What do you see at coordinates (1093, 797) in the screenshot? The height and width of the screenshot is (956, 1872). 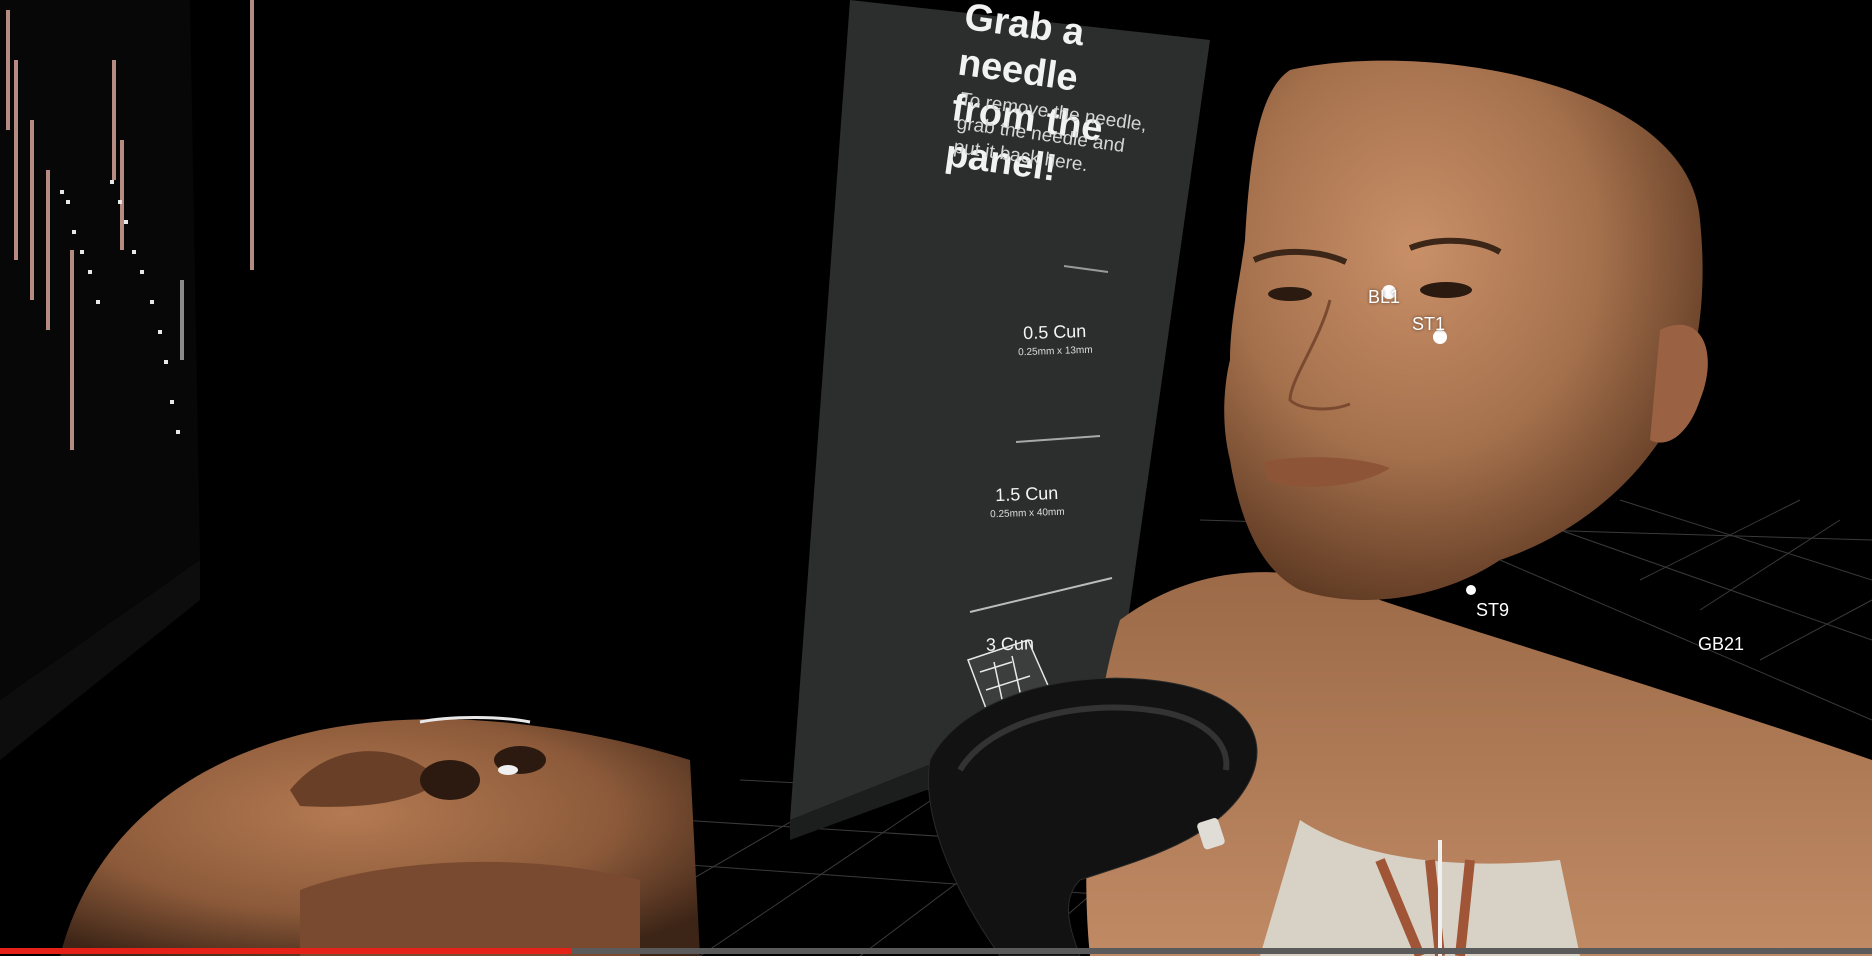 I see `vr-controller` at bounding box center [1093, 797].